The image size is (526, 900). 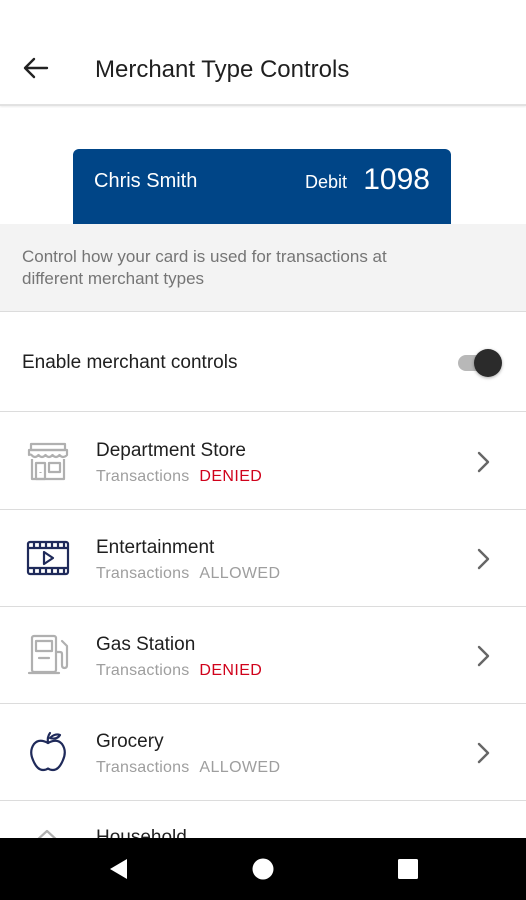 I want to click on nav-recents-icon, so click(x=408, y=869).